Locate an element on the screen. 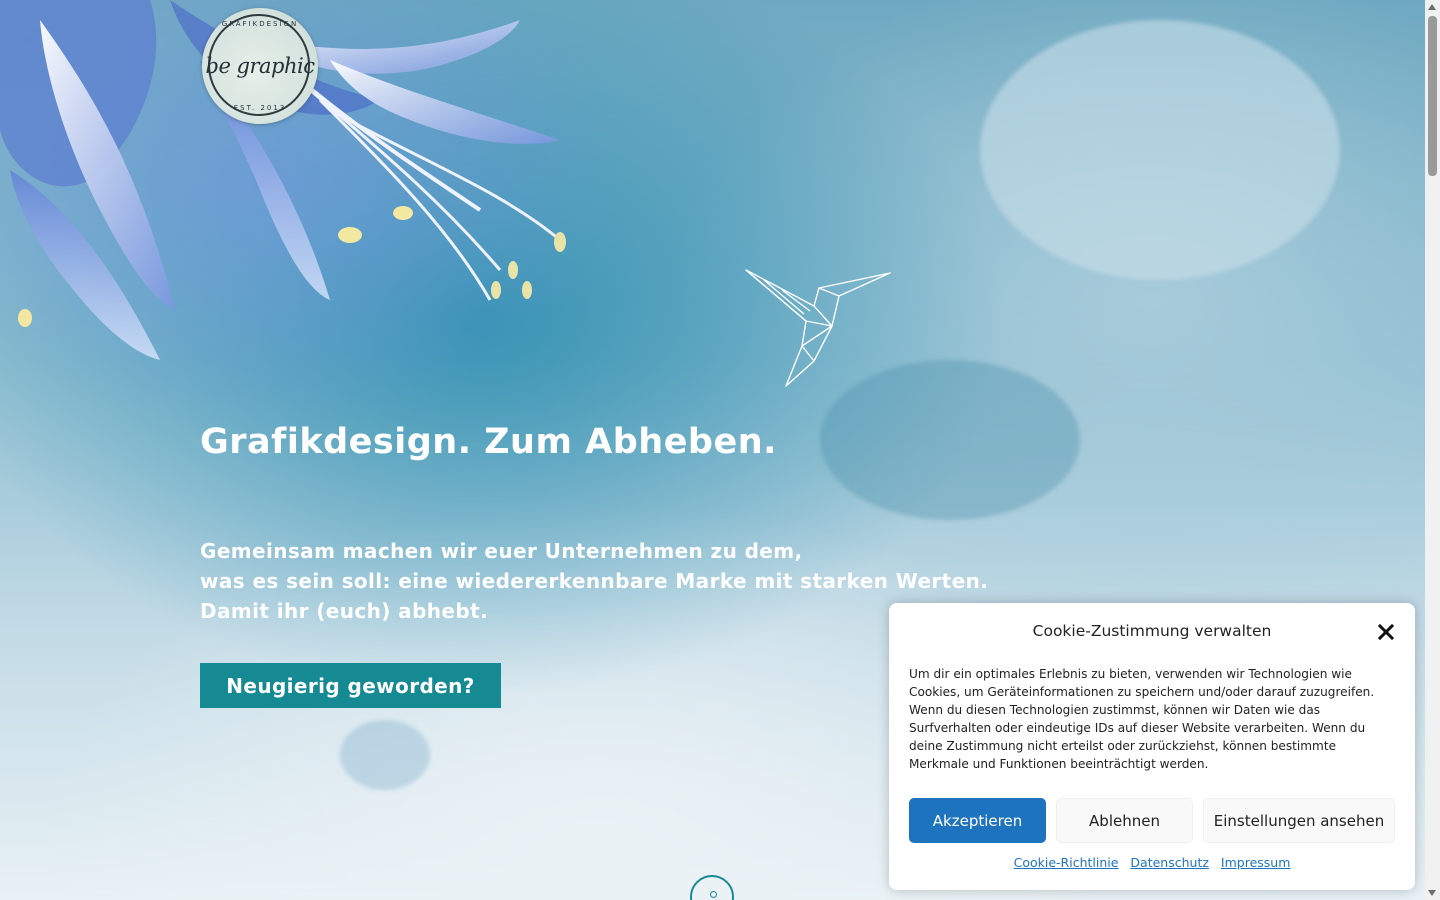 The image size is (1440, 900). view-preferences-button: Einstellungen ansehen is located at coordinates (1299, 820).